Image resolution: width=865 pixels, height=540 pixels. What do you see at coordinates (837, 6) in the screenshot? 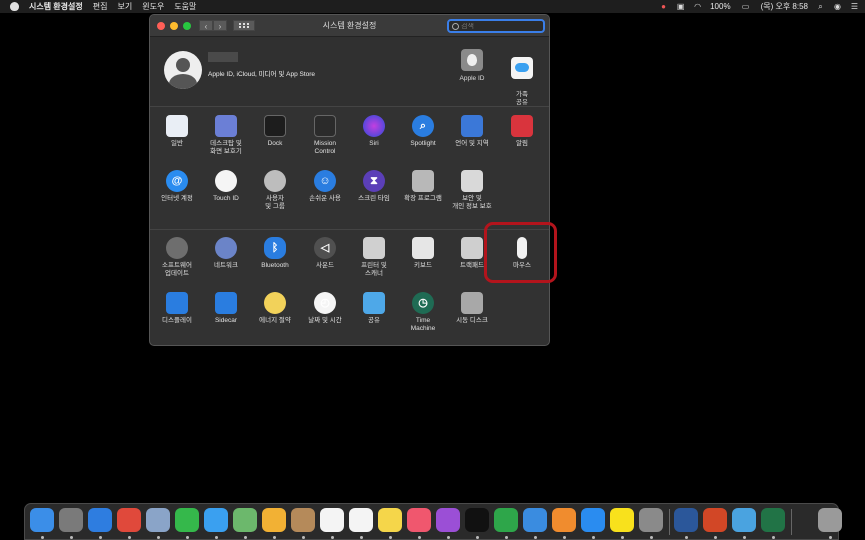
I see `siri-menu-icon: ◉` at bounding box center [837, 6].